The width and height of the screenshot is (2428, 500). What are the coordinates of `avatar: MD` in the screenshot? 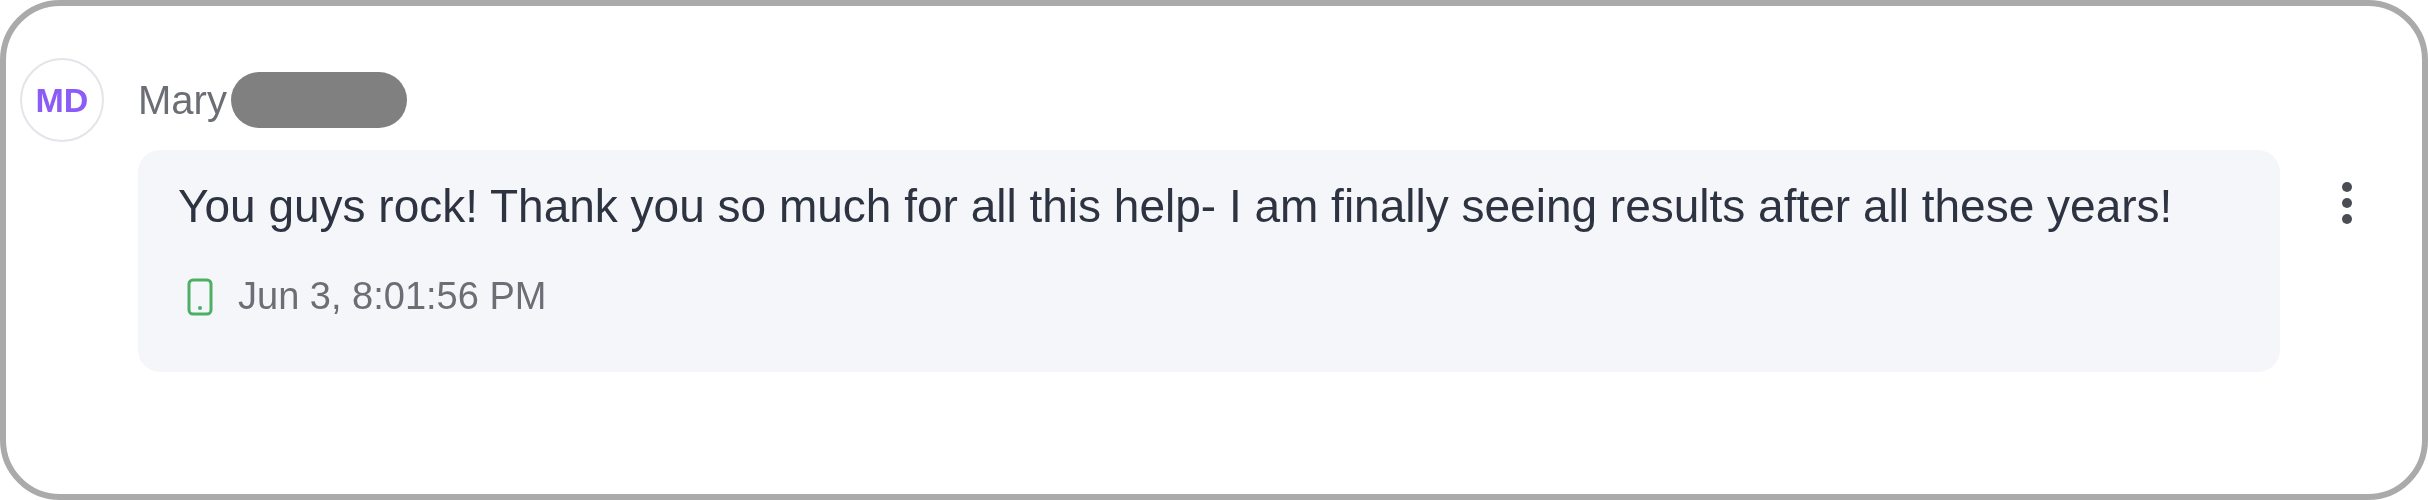 It's located at (62, 100).